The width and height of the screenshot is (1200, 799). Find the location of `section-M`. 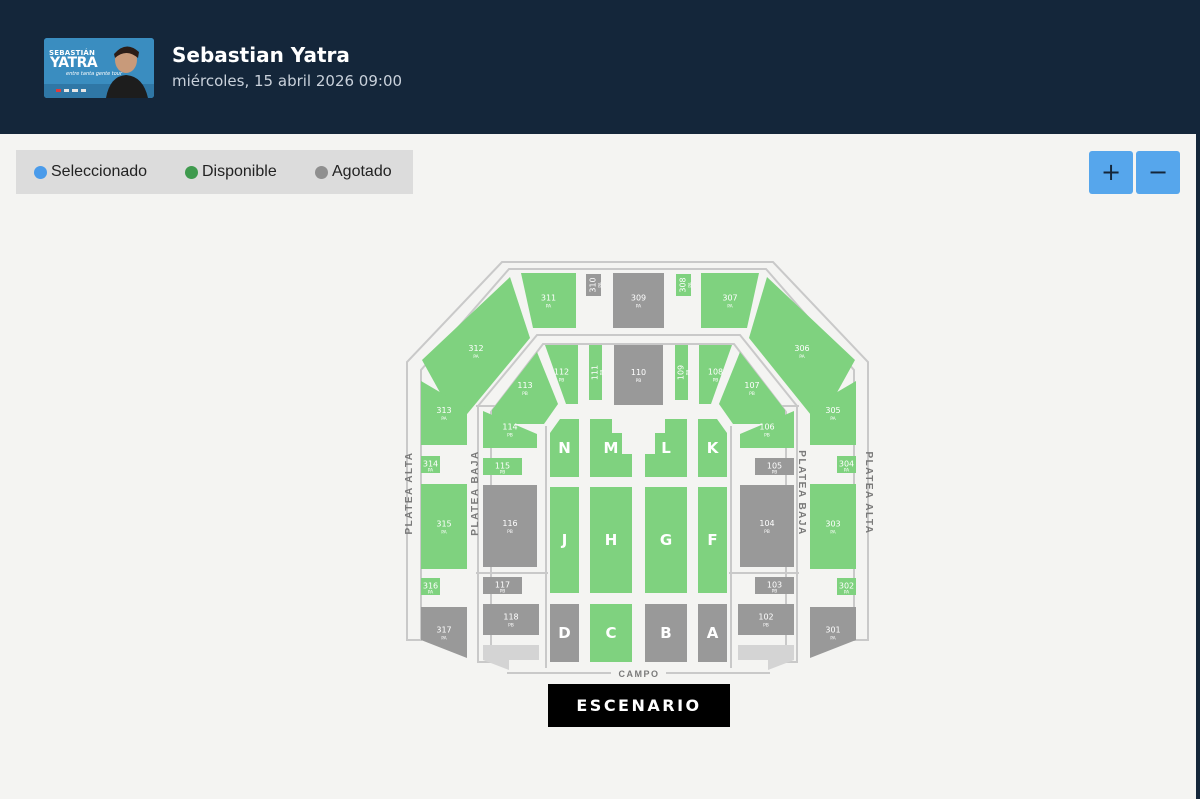

section-M is located at coordinates (611, 448).